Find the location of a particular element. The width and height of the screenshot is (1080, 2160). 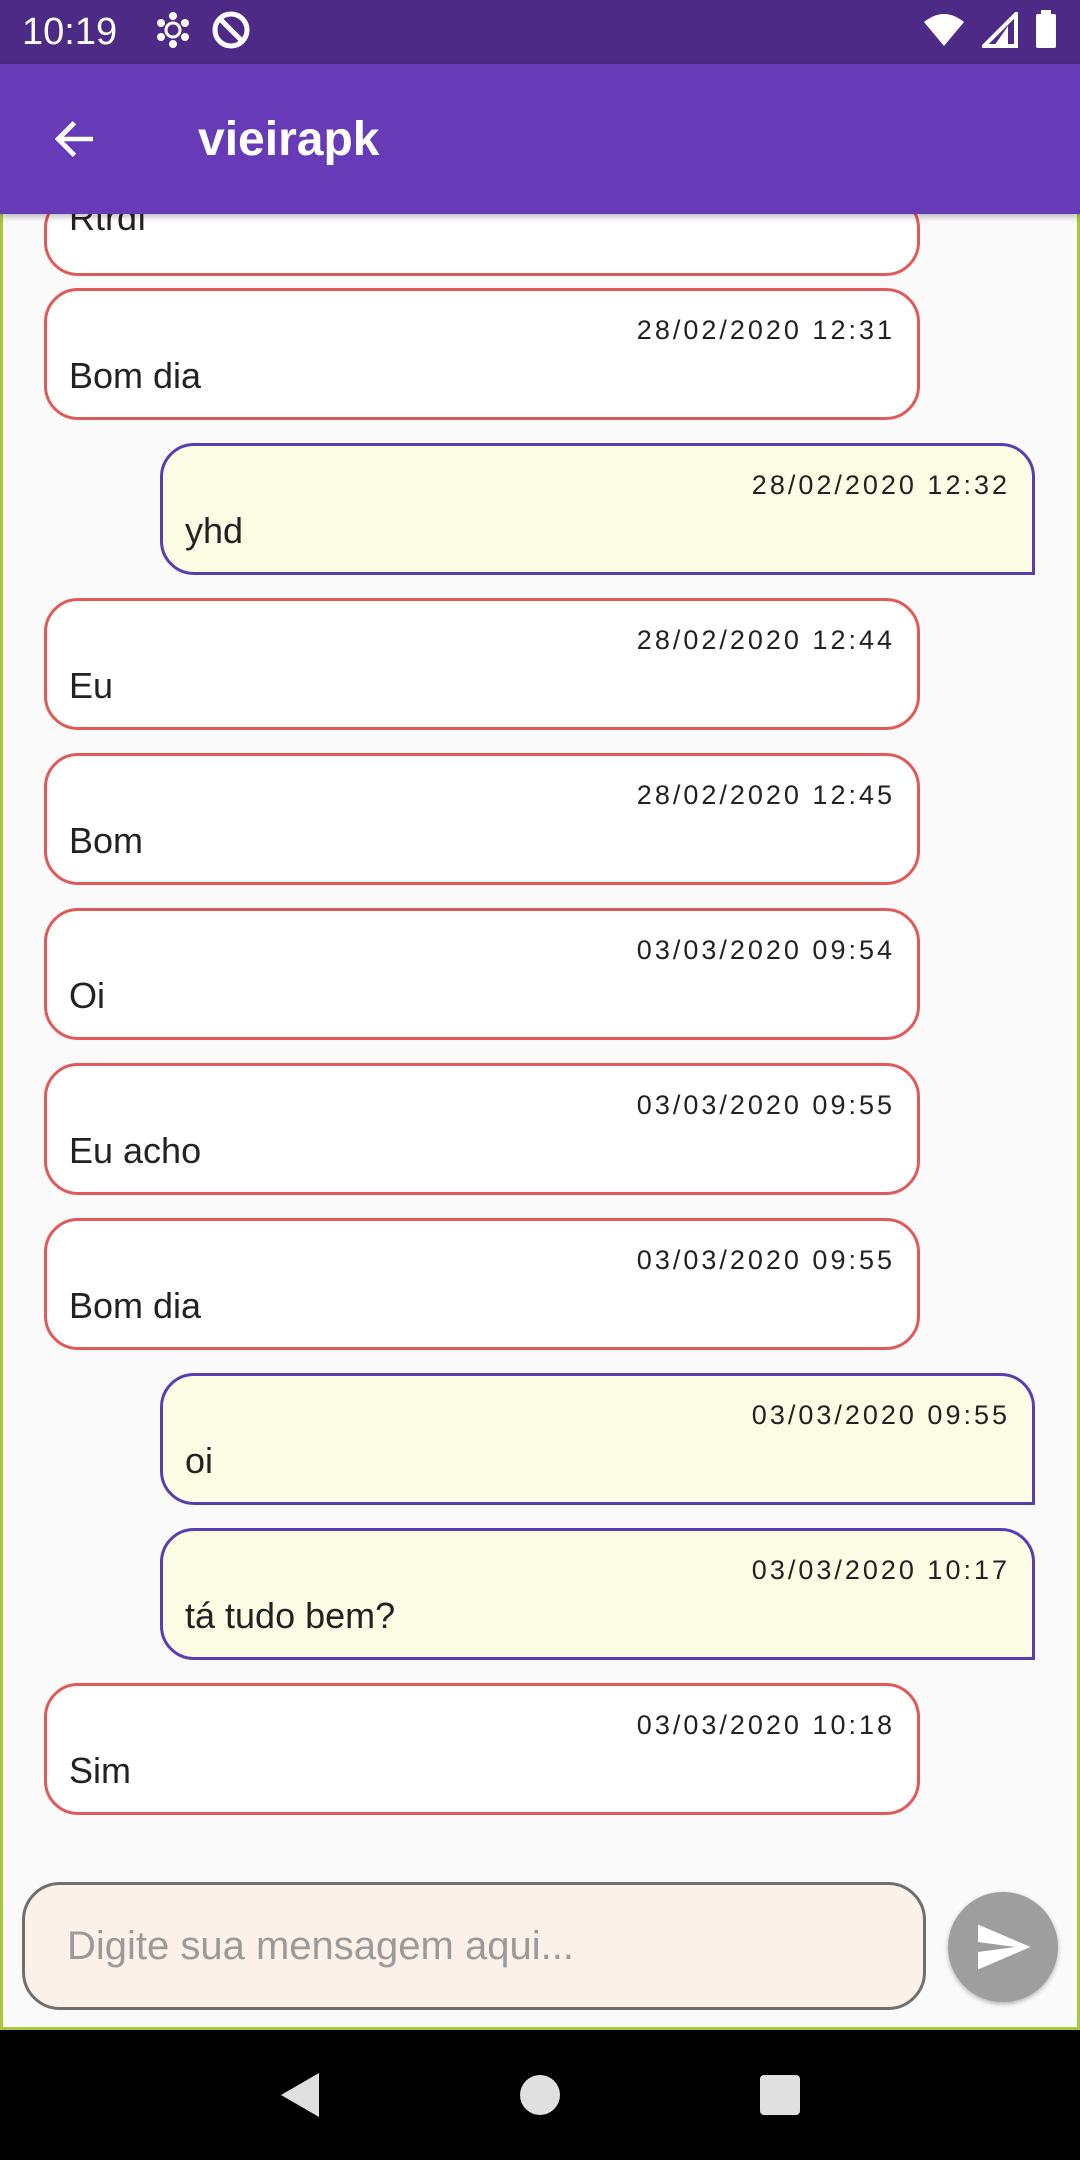

system-icons is located at coordinates (990, 31).